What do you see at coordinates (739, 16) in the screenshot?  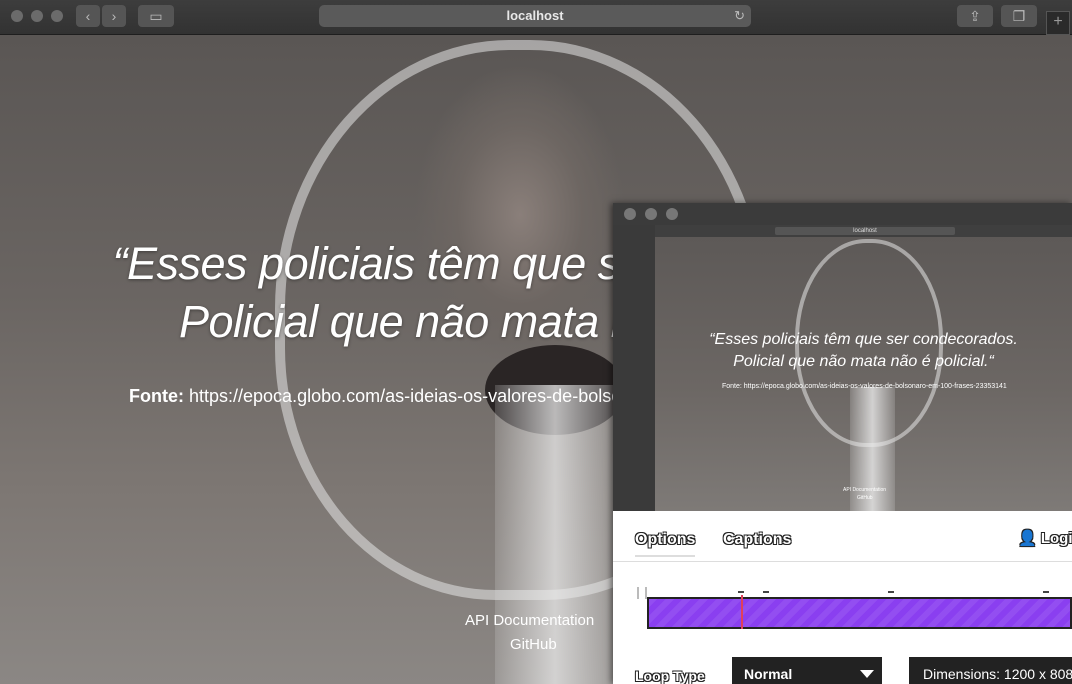 I see `reload-icon: ↻` at bounding box center [739, 16].